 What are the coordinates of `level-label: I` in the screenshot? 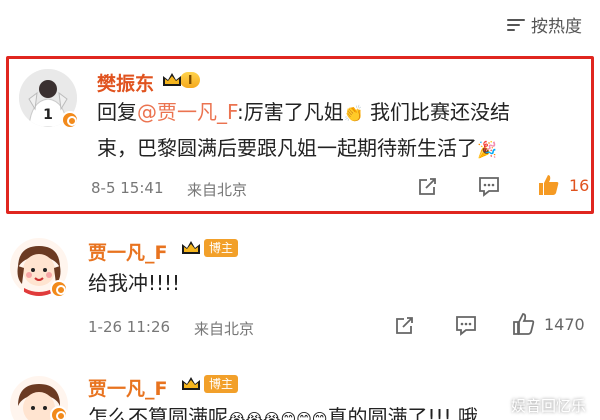 It's located at (190, 80).